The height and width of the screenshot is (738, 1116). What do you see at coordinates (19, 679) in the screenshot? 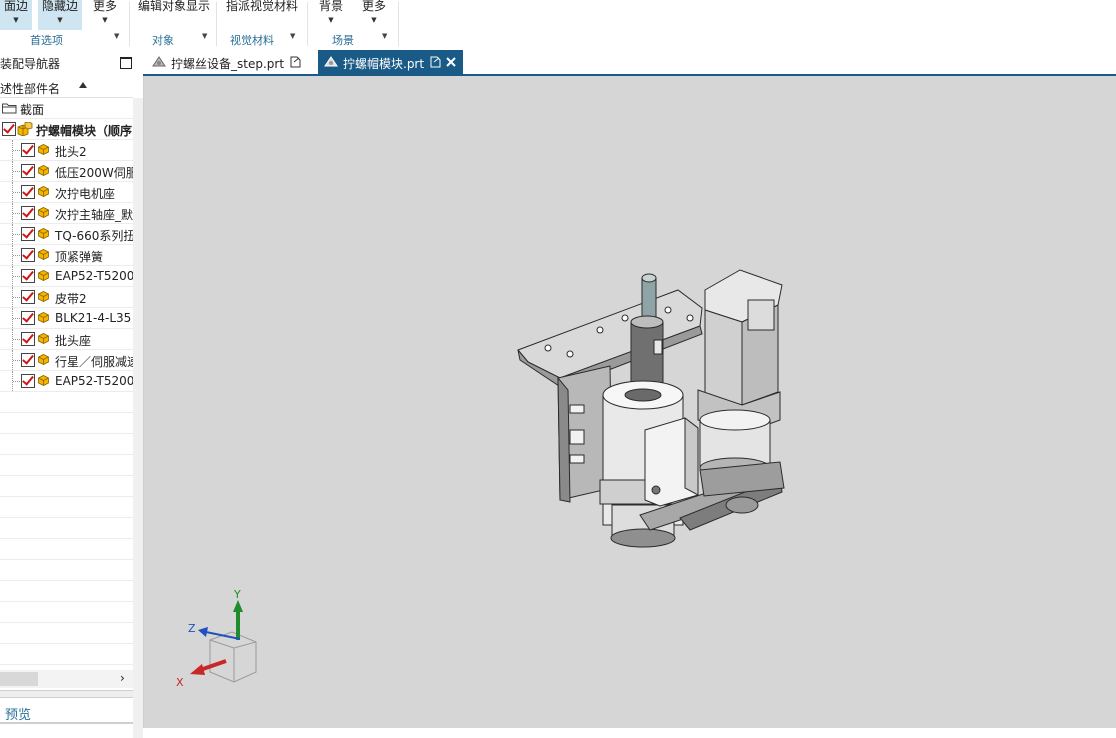
I see `scroll-thumb` at bounding box center [19, 679].